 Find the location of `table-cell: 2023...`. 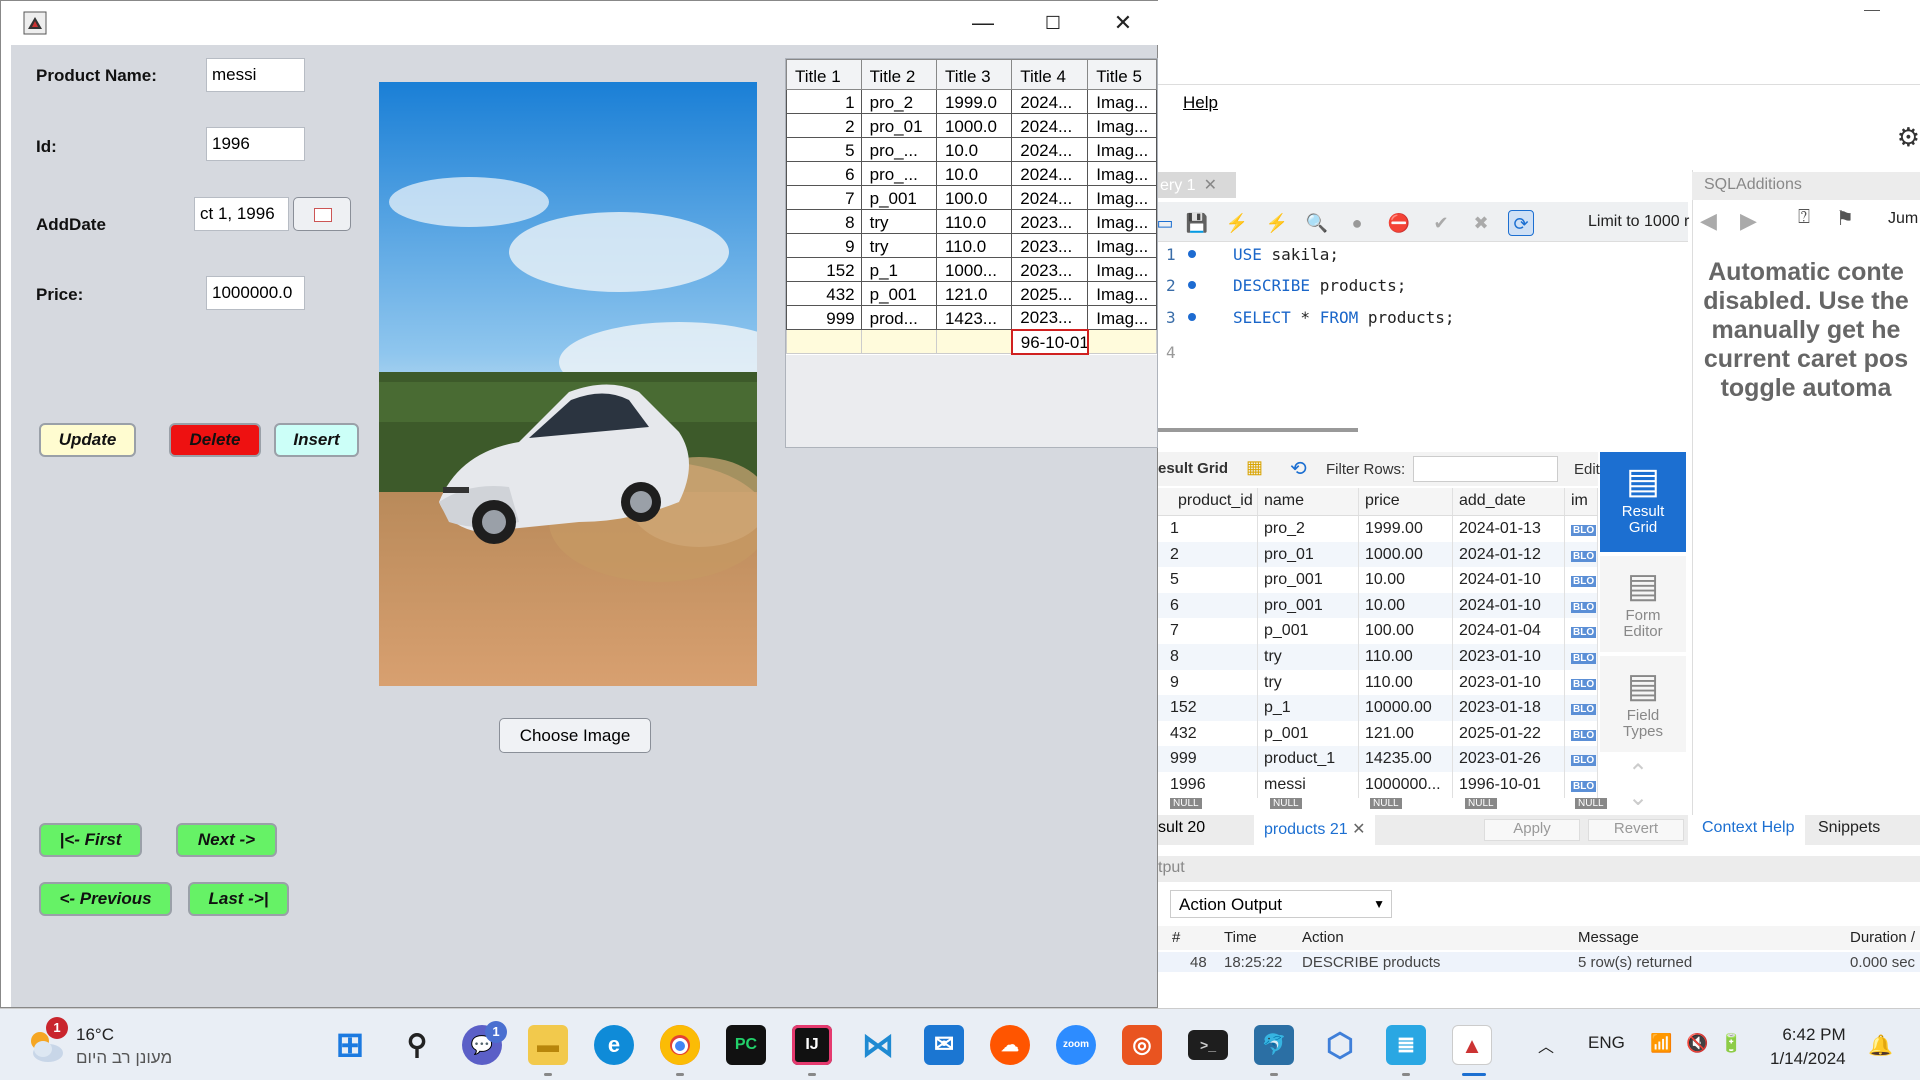

table-cell: 2023... is located at coordinates (1050, 221).